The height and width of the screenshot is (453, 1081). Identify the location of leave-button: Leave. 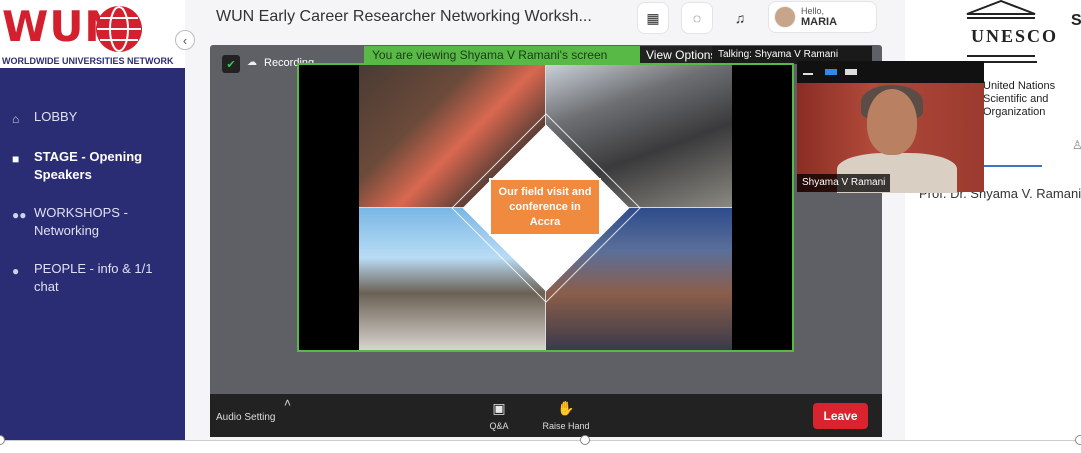
(840, 416).